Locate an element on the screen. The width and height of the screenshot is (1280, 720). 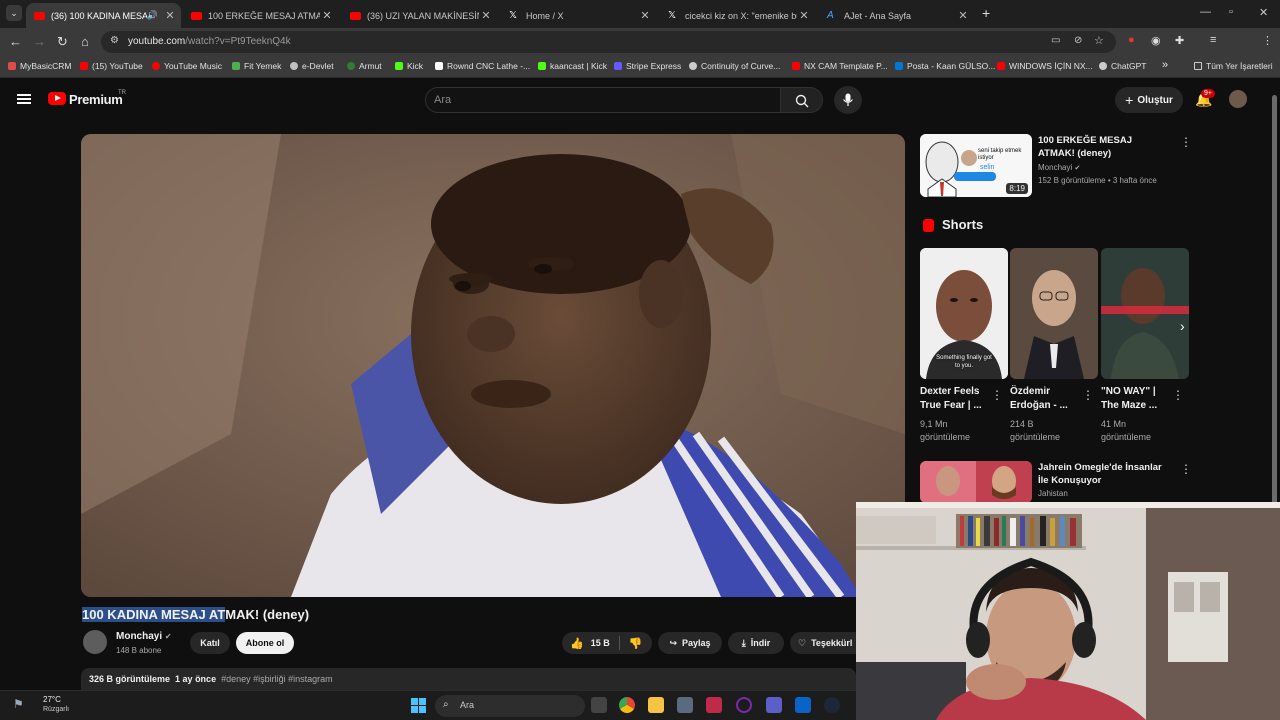
outlook-icon is located at coordinates (803, 705).